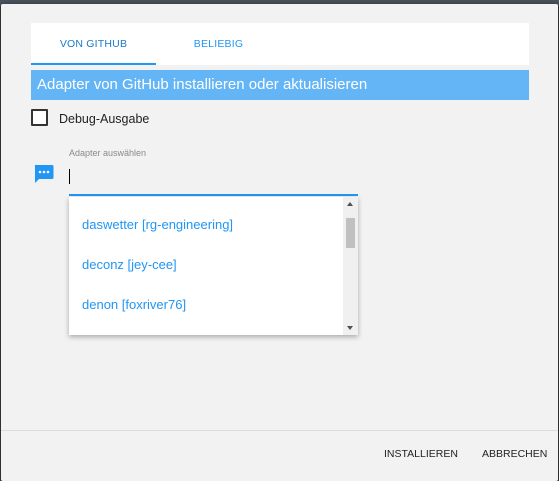 The width and height of the screenshot is (559, 481). I want to click on dropdown-scrollbar, so click(350, 266).